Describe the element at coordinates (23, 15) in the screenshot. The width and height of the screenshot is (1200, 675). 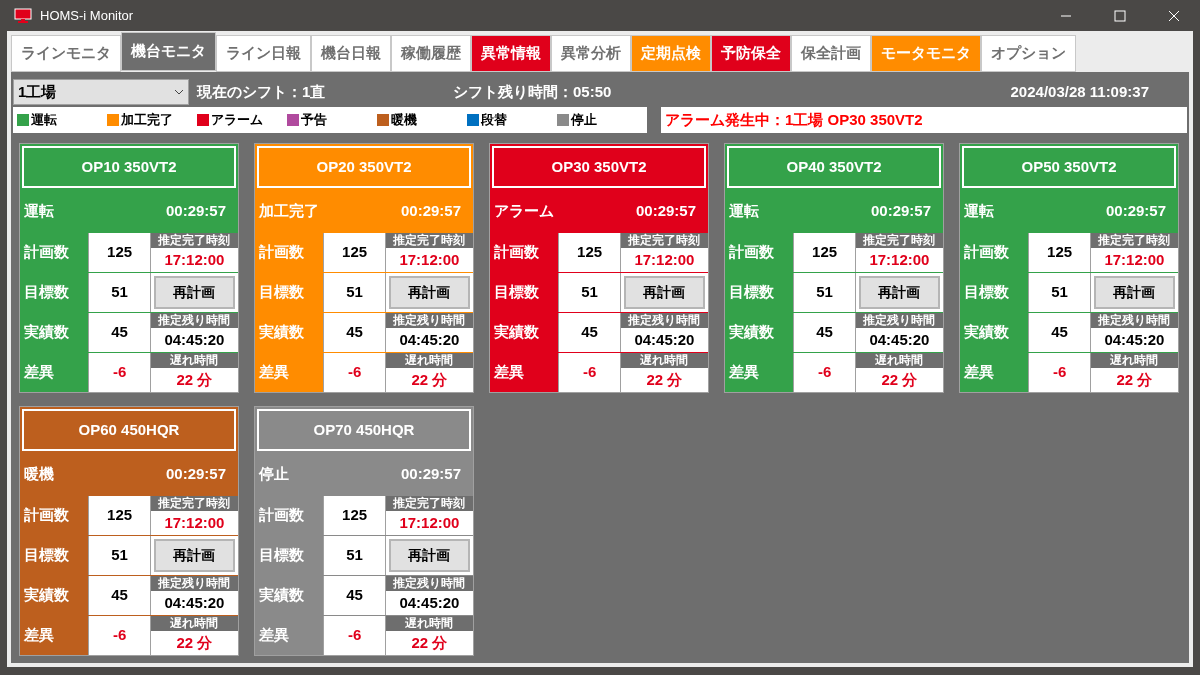
I see `monitor-icon` at that location.